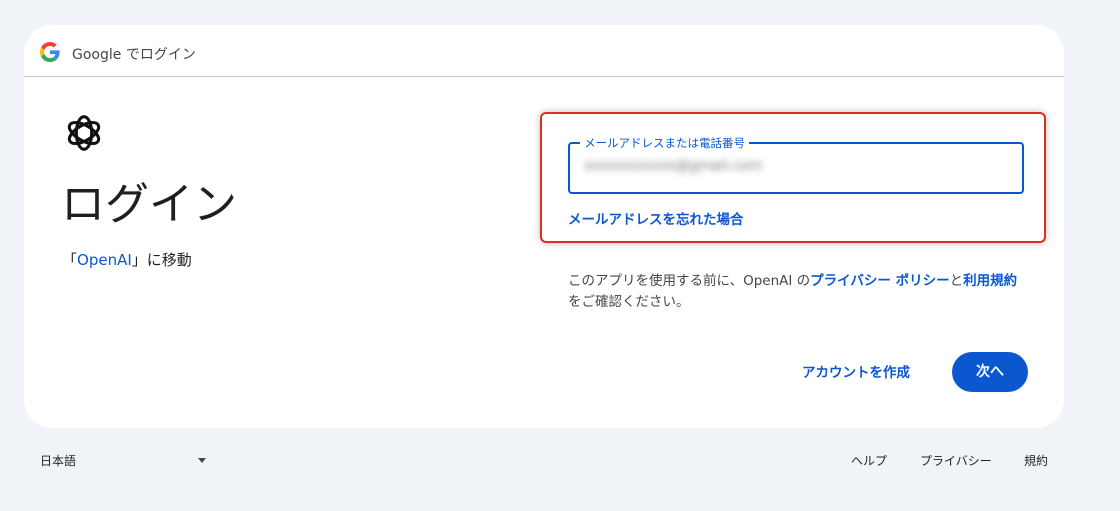 This screenshot has height=511, width=1120. Describe the element at coordinates (664, 143) in the screenshot. I see `email-field-label: メールアドレスまたは電話番号` at that location.